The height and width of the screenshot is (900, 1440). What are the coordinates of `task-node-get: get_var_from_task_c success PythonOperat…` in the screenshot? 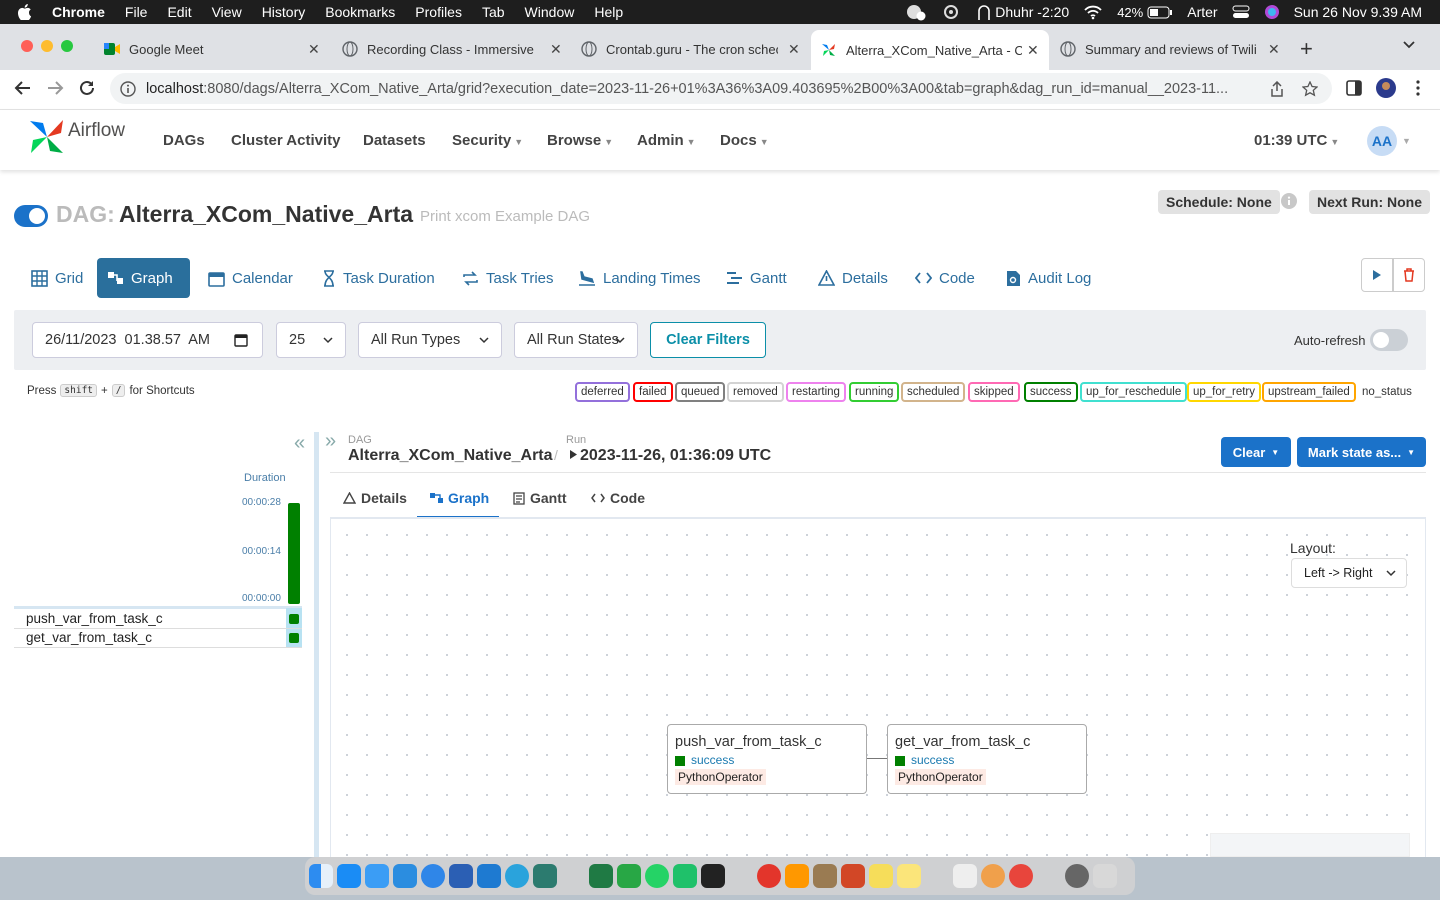 It's located at (987, 759).